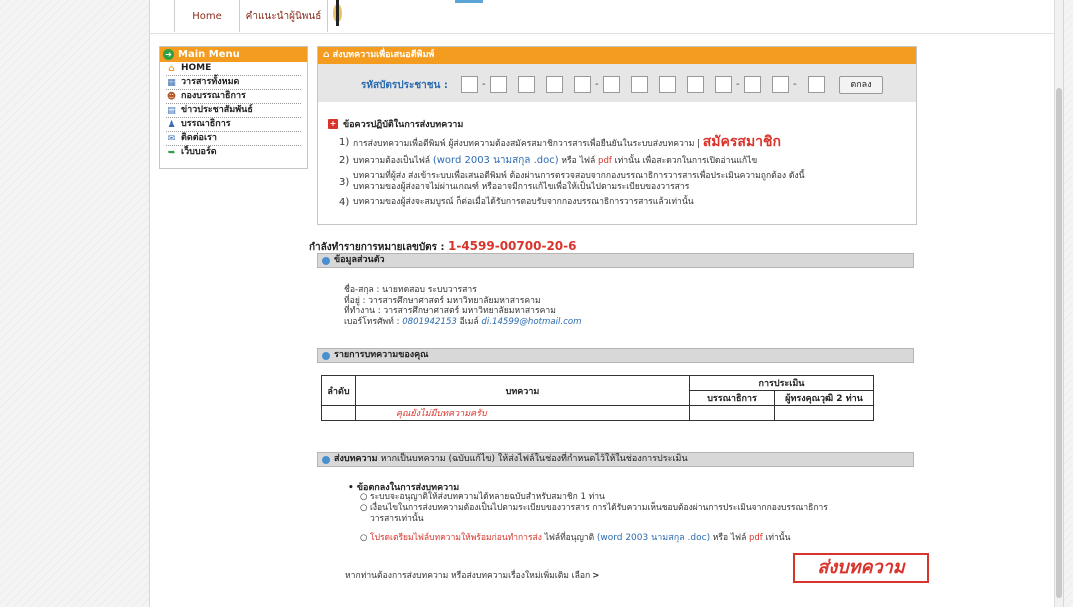 Image resolution: width=1073 pixels, height=607 pixels. Describe the element at coordinates (372, 321) in the screenshot. I see `phone-label: เบอร์โทรศัพท์ :` at that location.